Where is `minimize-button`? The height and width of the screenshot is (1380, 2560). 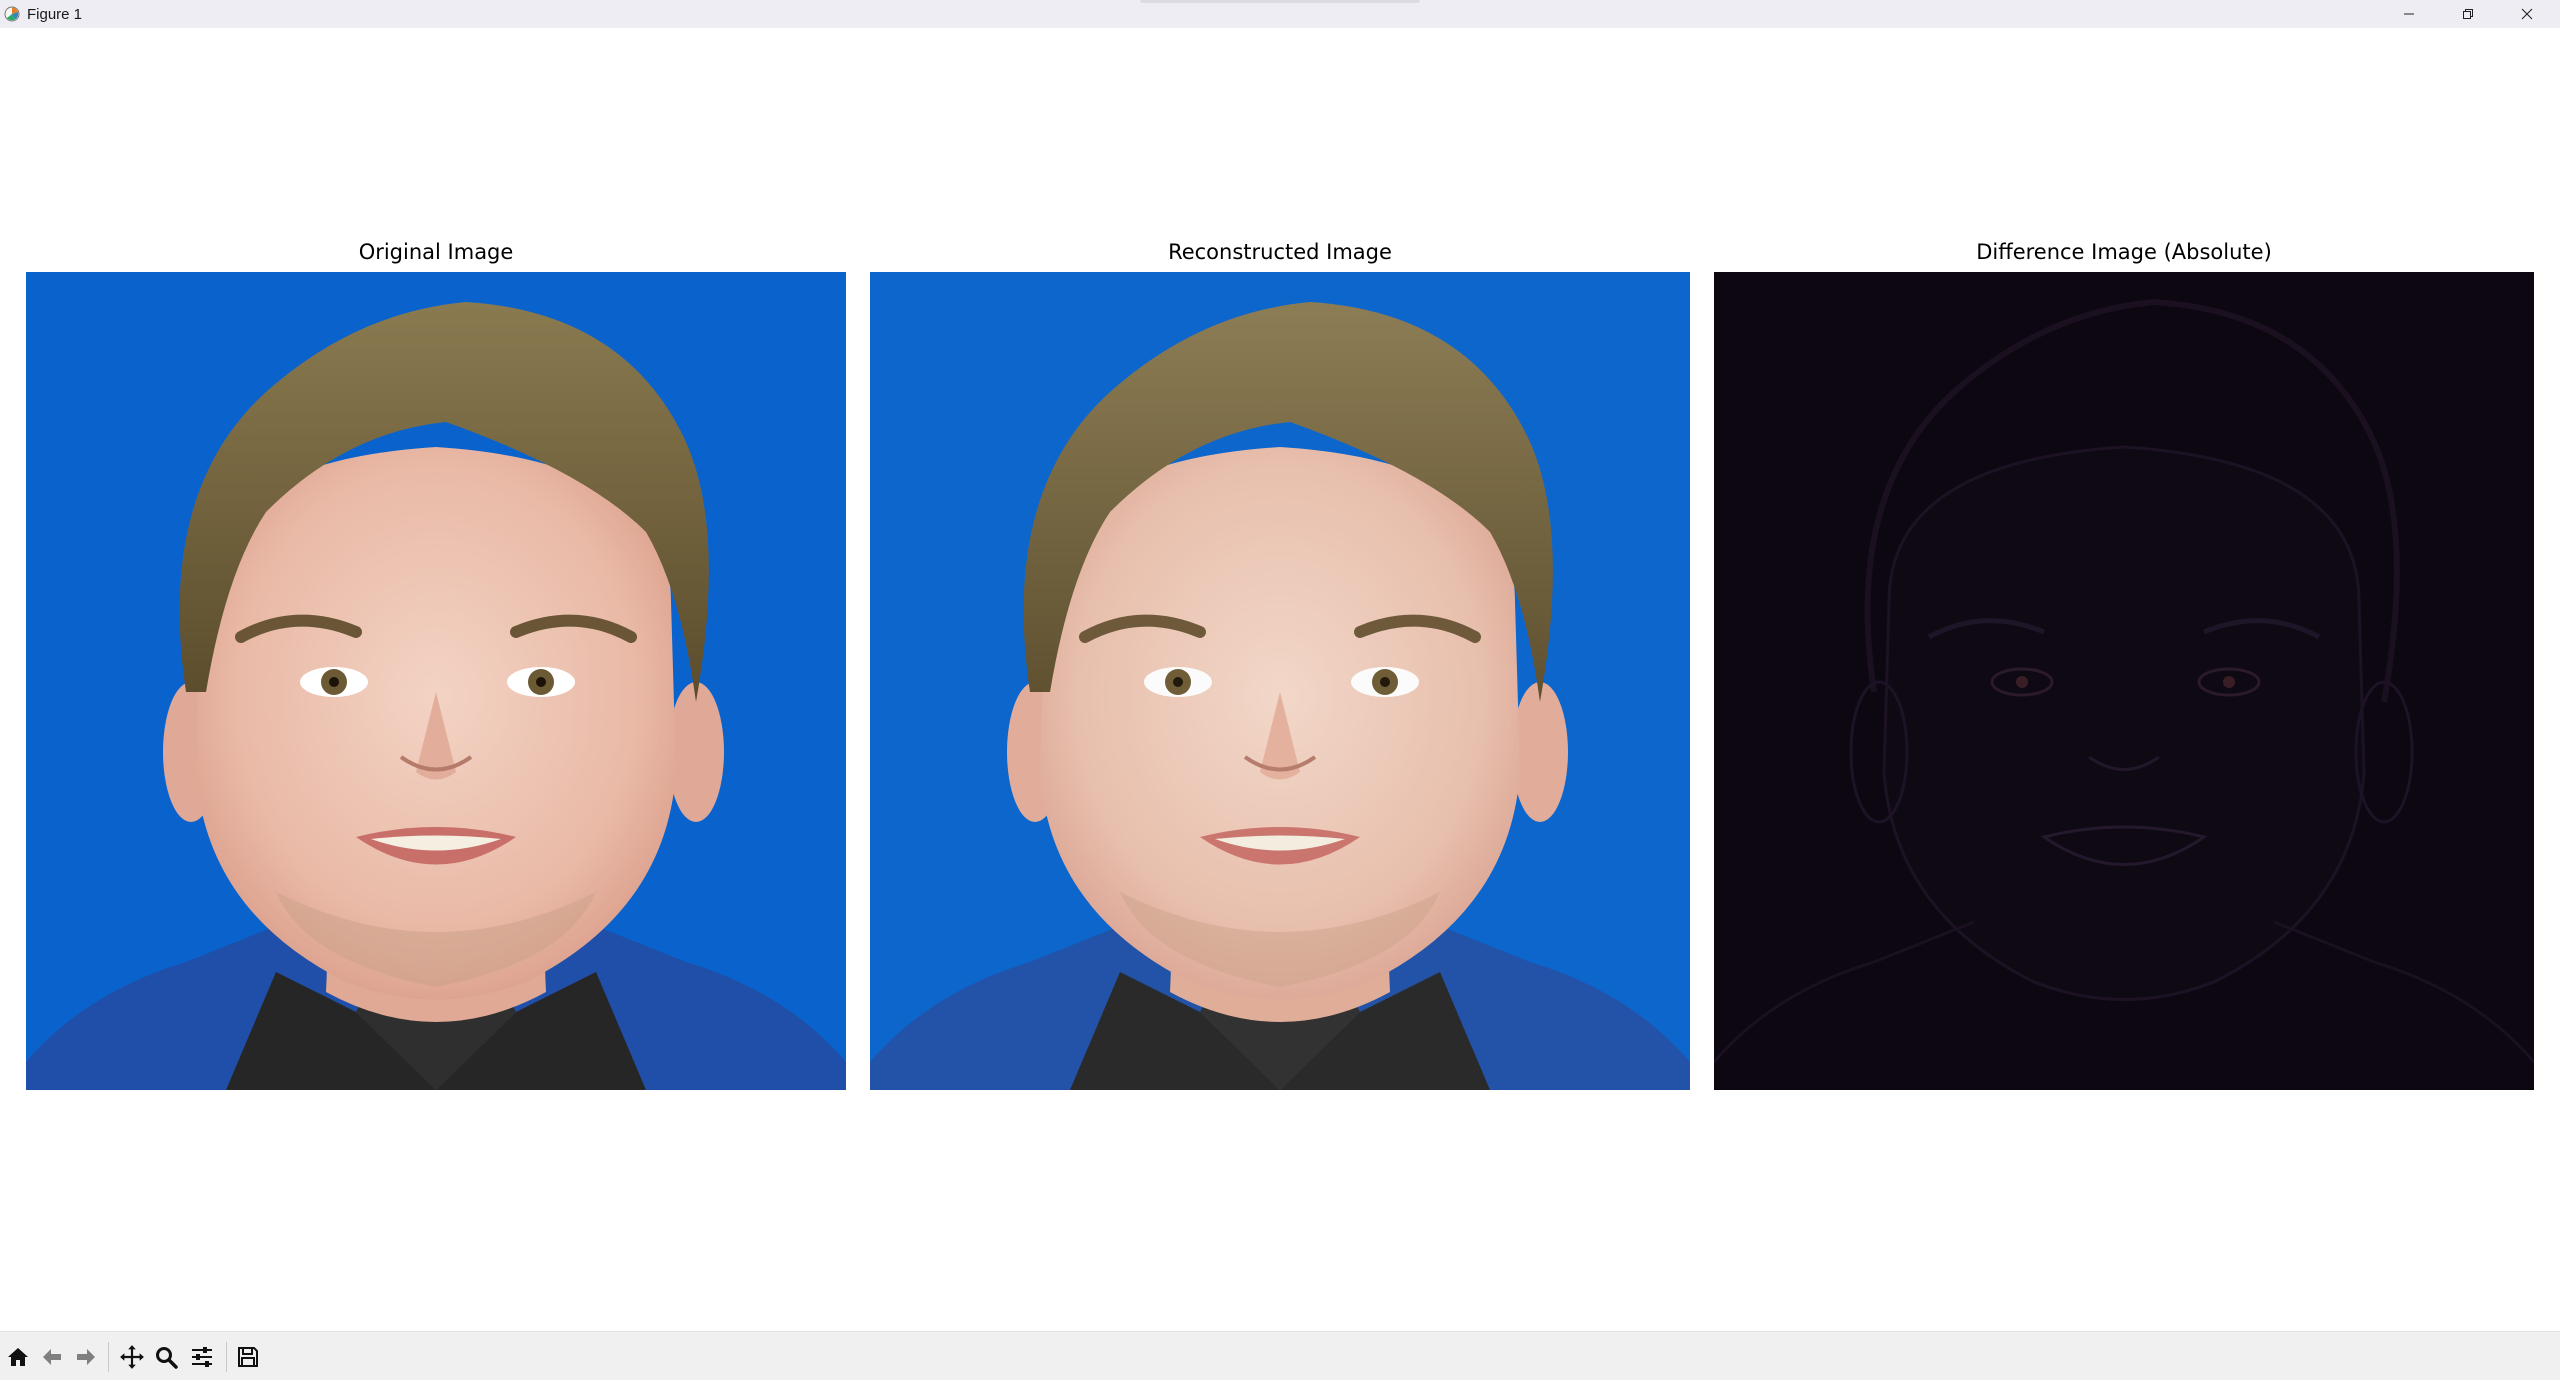
minimize-button is located at coordinates (2409, 14).